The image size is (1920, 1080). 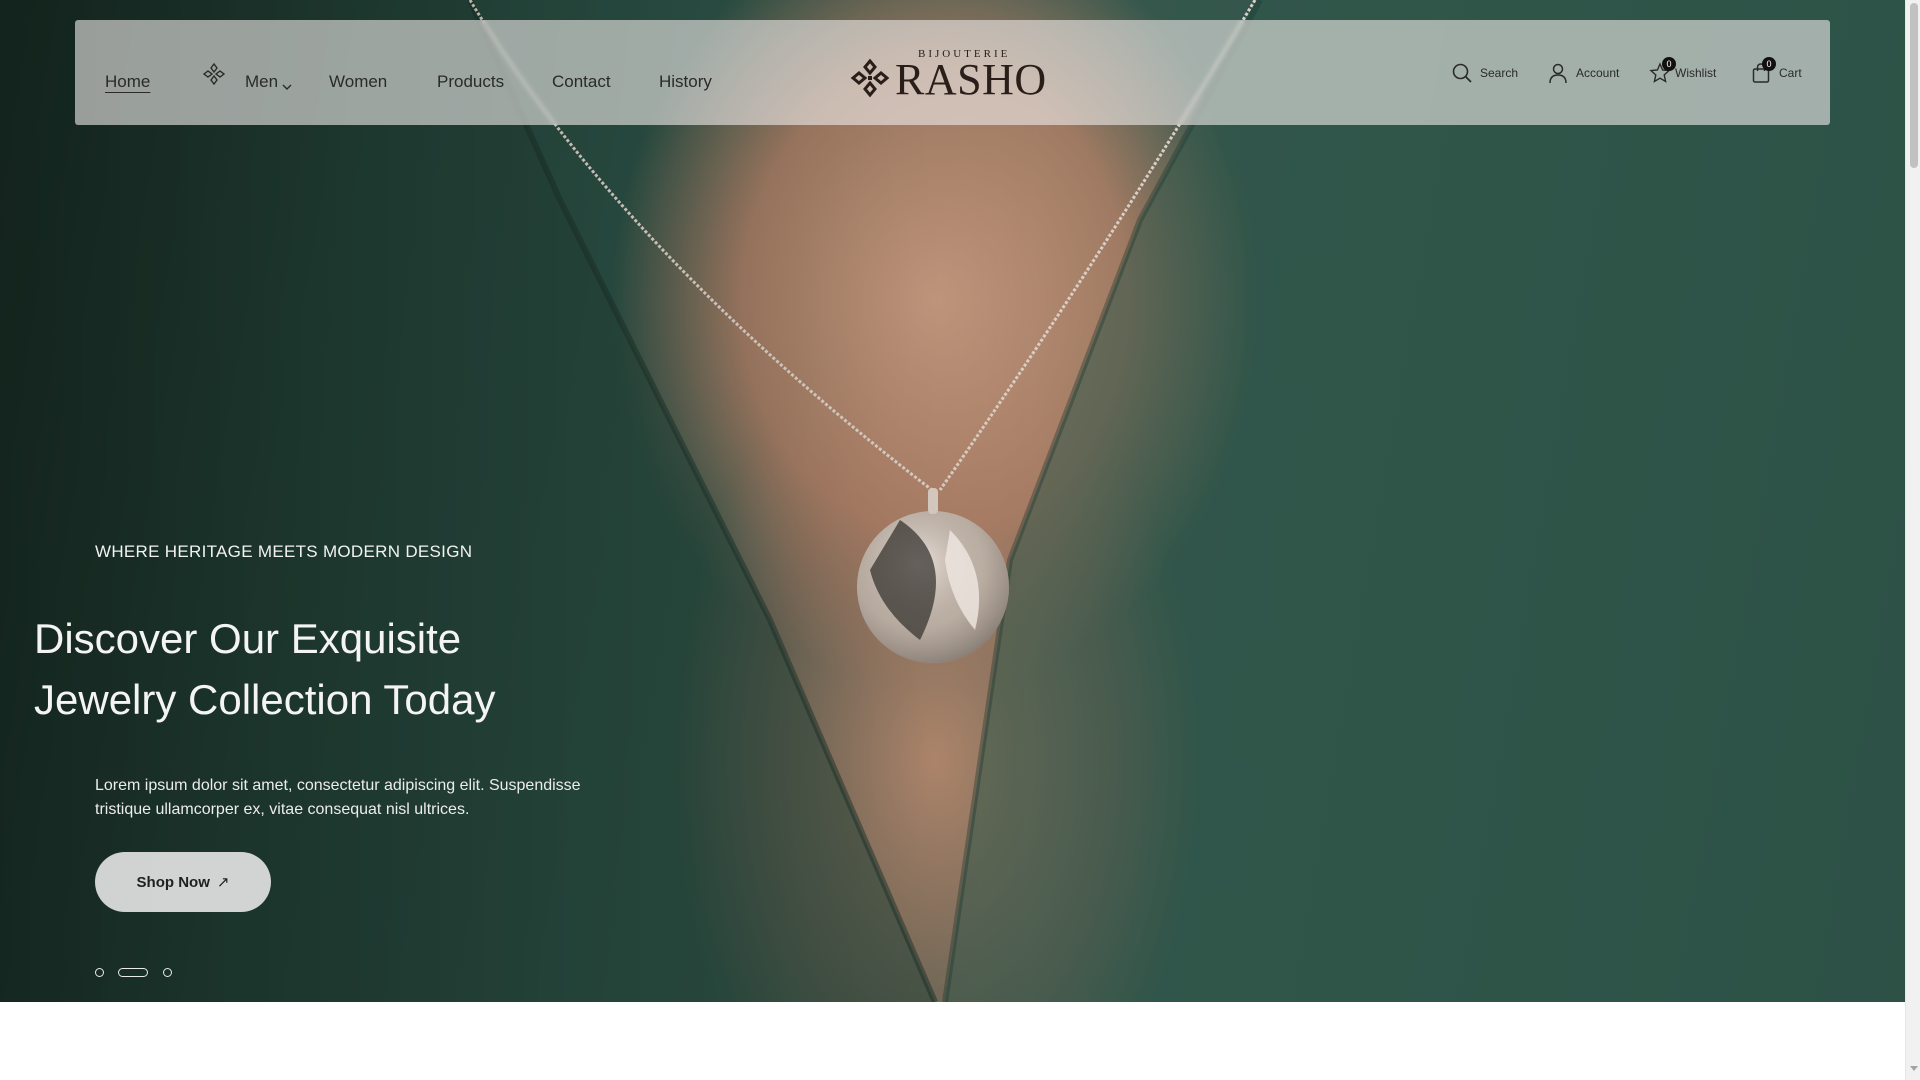 I want to click on wishlist-count-badge: 0, so click(x=1669, y=64).